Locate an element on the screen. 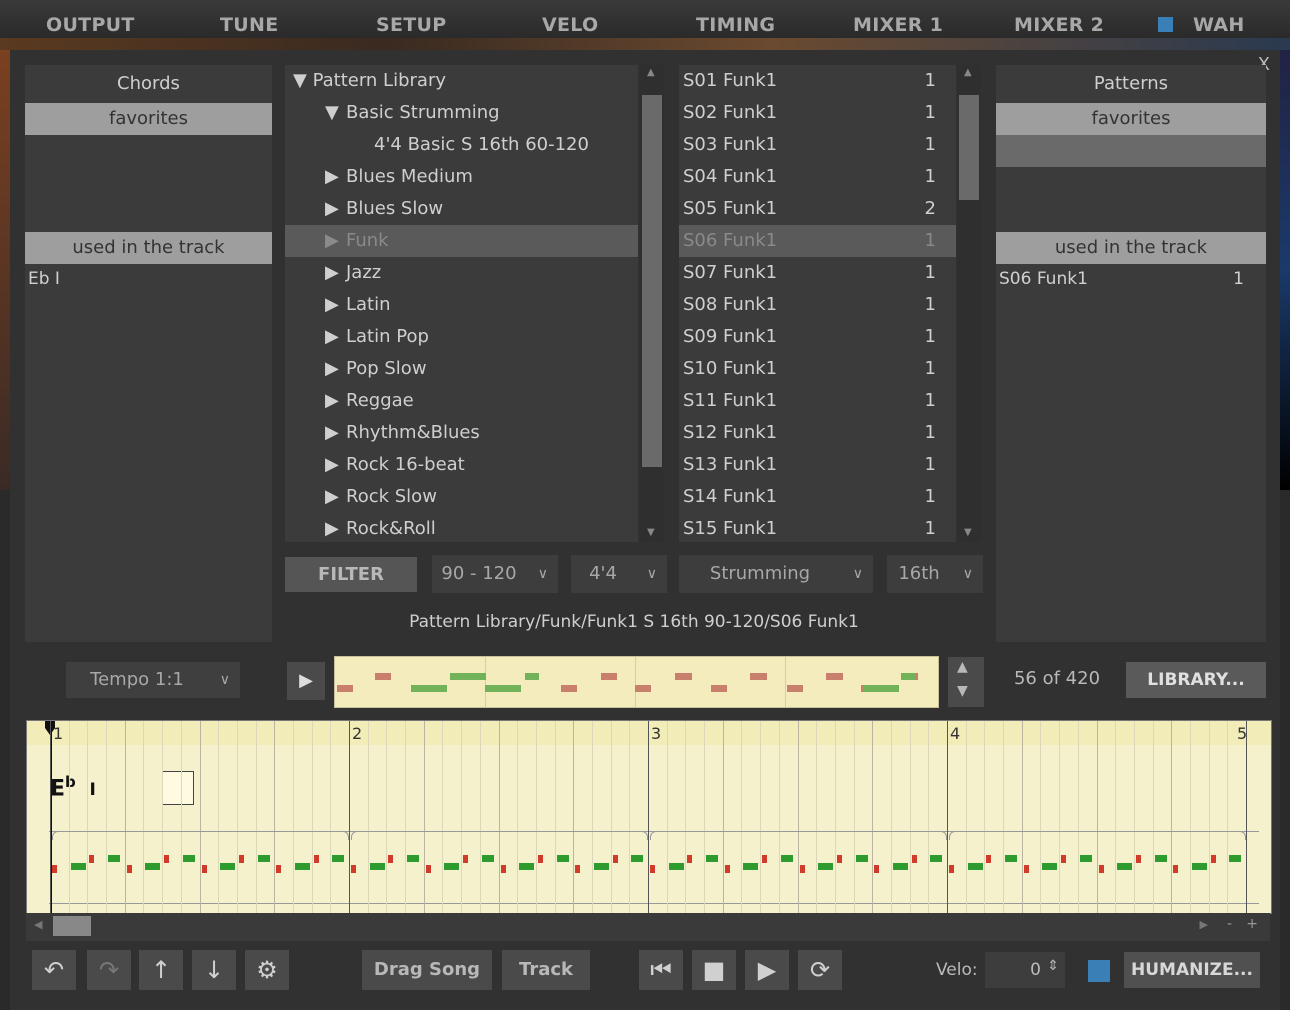 The width and height of the screenshot is (1290, 1010). tree-root: ▼ Pattern Library is located at coordinates (369, 81).